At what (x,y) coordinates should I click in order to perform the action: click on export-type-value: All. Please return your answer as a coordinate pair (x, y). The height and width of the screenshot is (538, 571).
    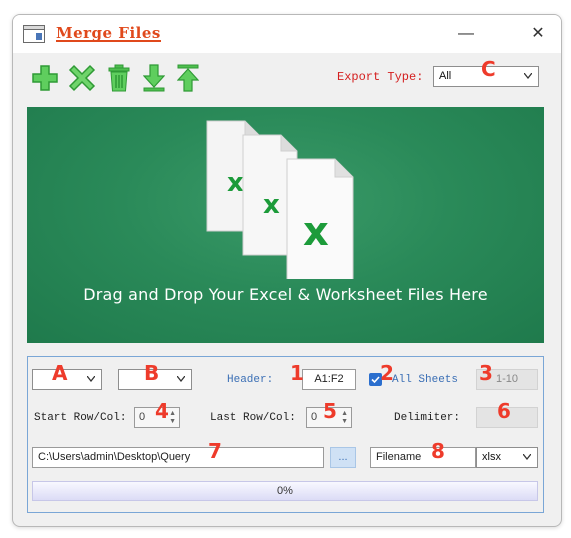
    Looking at the image, I should click on (445, 76).